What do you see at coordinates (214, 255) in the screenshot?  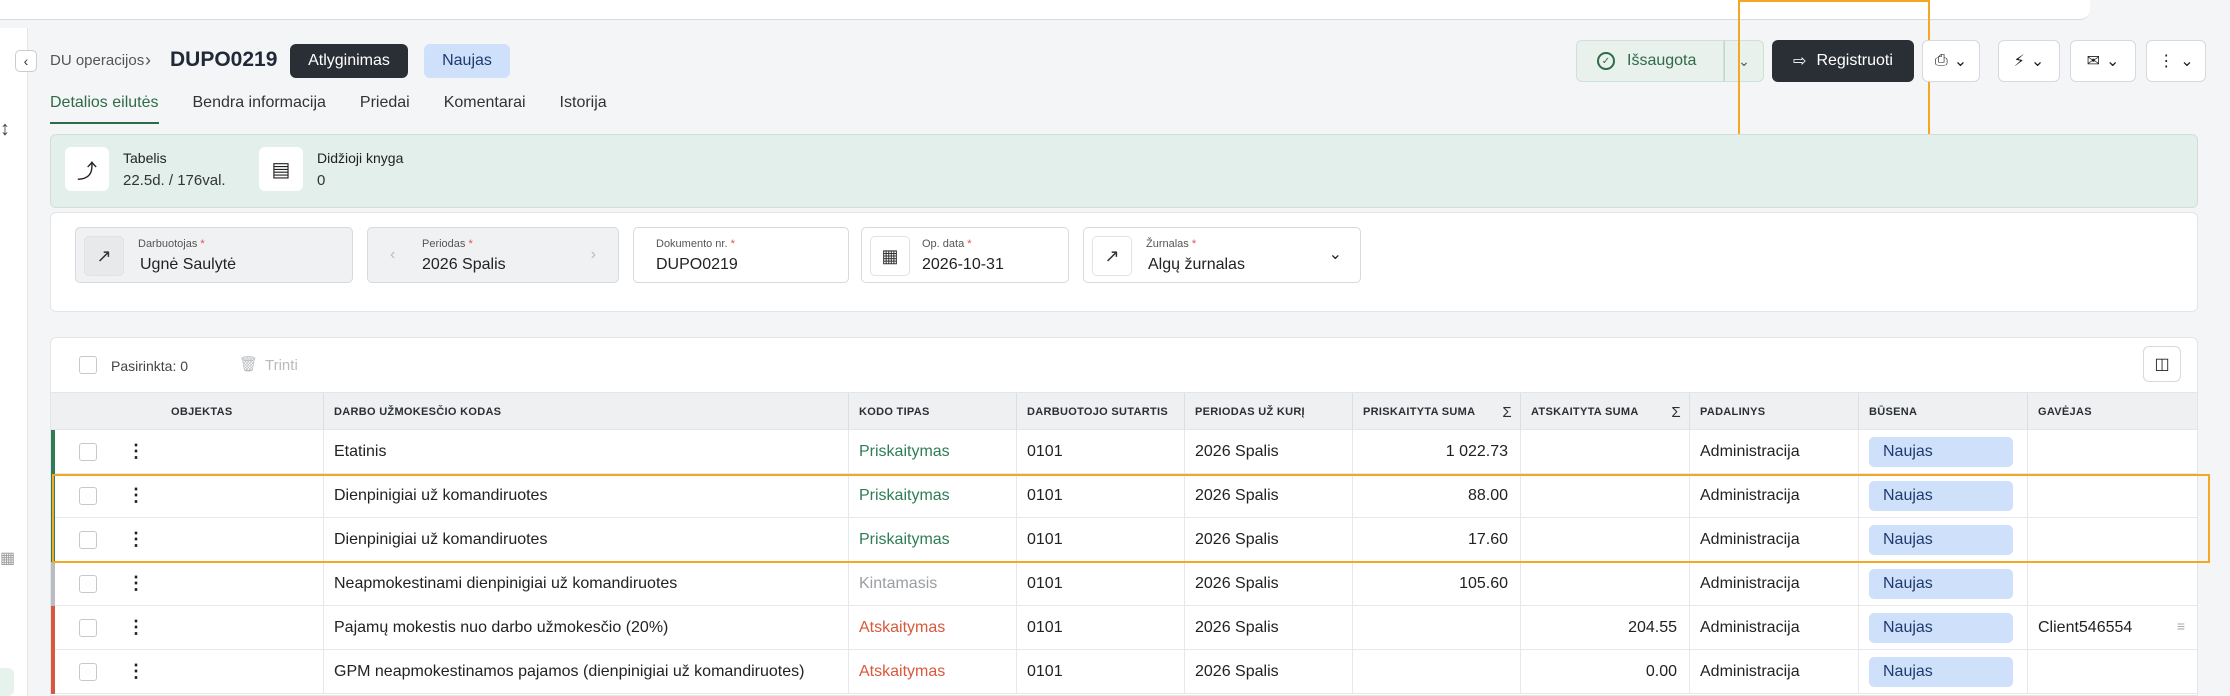 I see `employee-field: ↗ Darbuotojas * Ugnė Saulytė` at bounding box center [214, 255].